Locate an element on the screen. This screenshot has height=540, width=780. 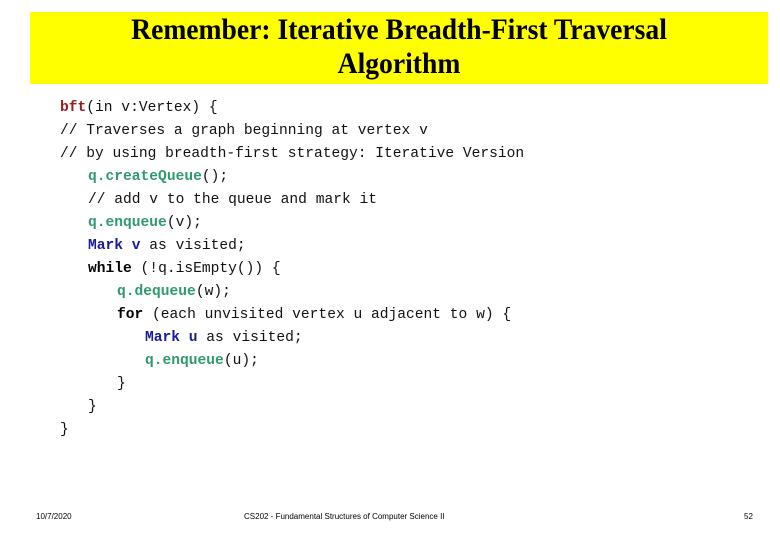
title-line-2: Algorithm is located at coordinates (399, 63).